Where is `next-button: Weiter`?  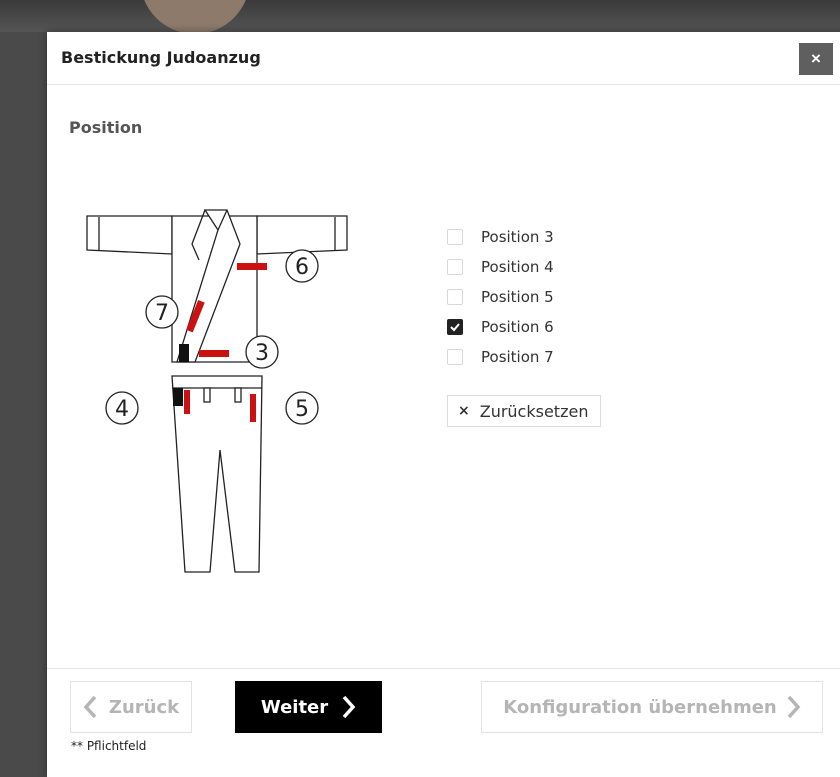 next-button: Weiter is located at coordinates (308, 707).